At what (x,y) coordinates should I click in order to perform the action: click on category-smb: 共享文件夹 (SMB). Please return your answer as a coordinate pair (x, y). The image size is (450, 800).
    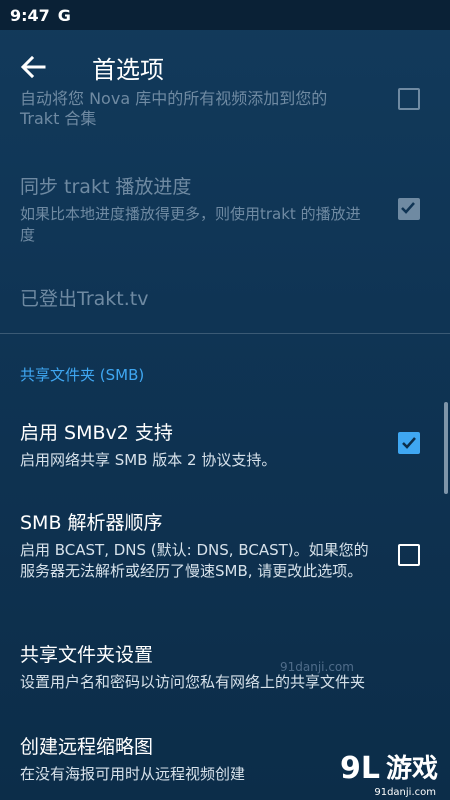
    Looking at the image, I should click on (82, 375).